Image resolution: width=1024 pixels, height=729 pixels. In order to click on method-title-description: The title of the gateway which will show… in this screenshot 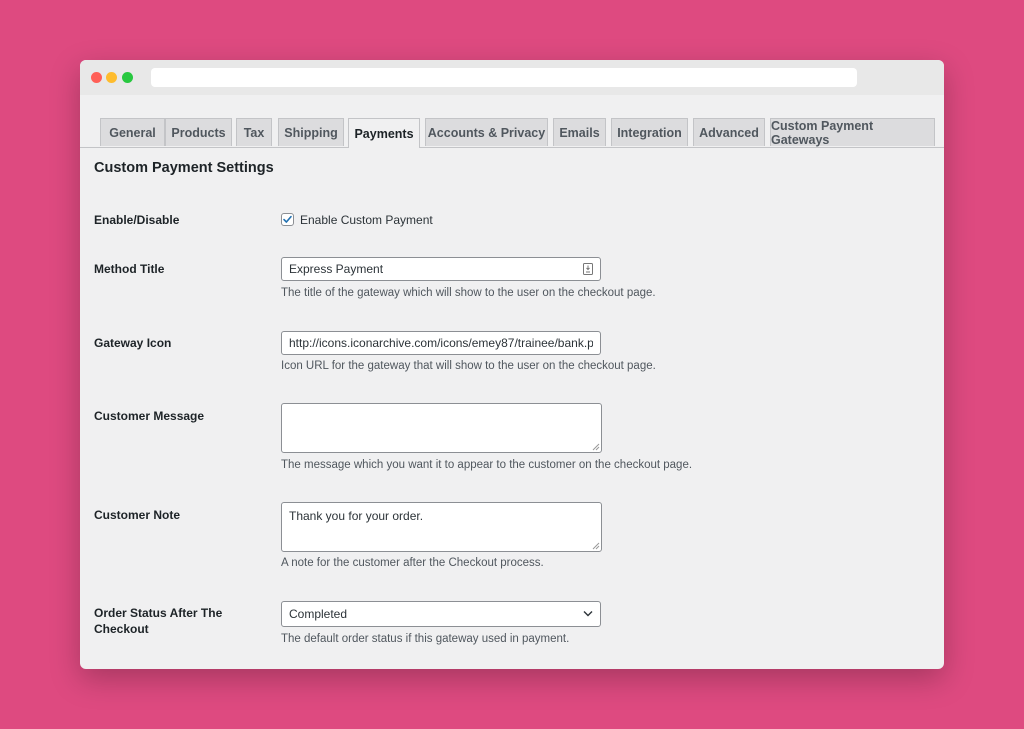, I will do `click(468, 293)`.